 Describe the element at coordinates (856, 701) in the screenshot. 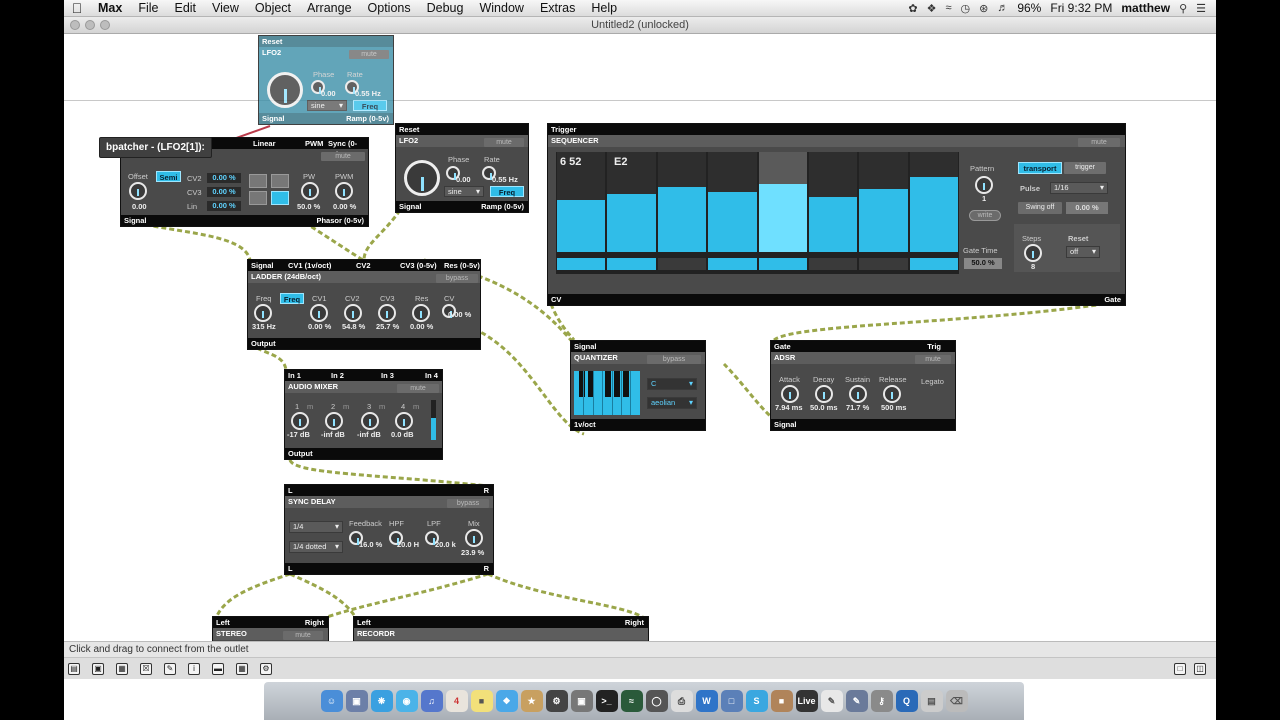

I see `script-editor-icon: ✎` at that location.